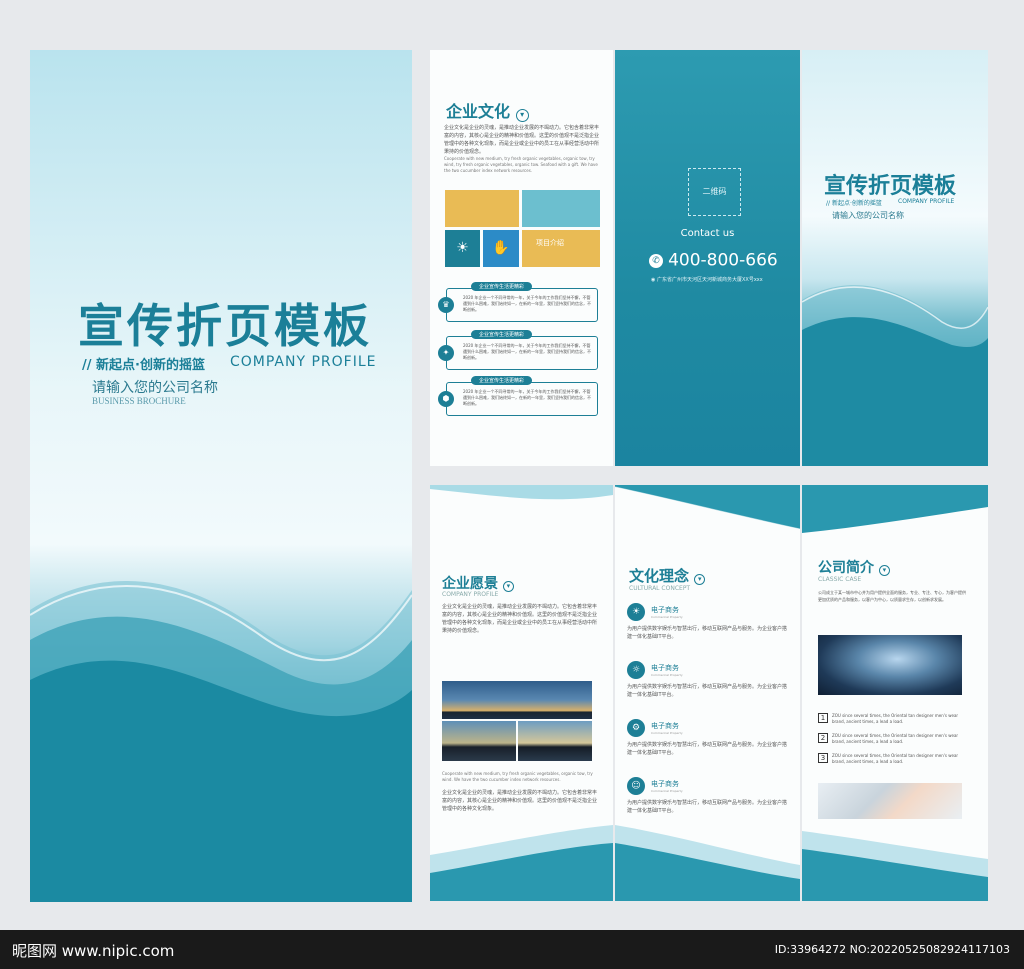 The height and width of the screenshot is (969, 1024). I want to click on vision-bottom-band, so click(521, 863).